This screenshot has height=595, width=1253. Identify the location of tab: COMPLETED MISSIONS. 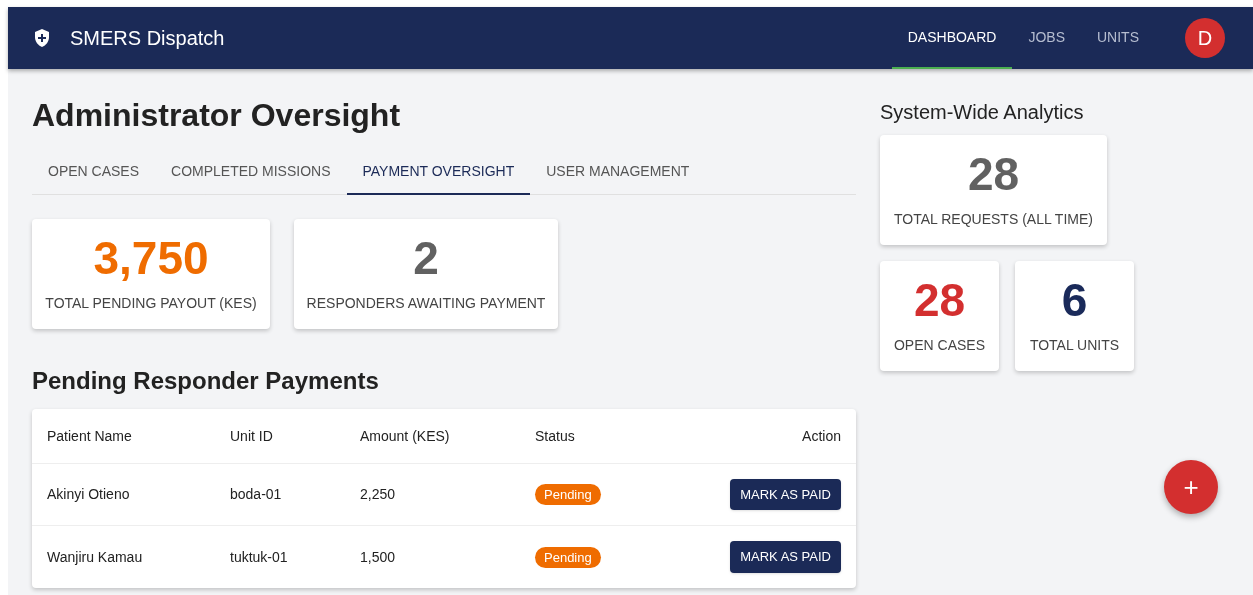
(251, 172).